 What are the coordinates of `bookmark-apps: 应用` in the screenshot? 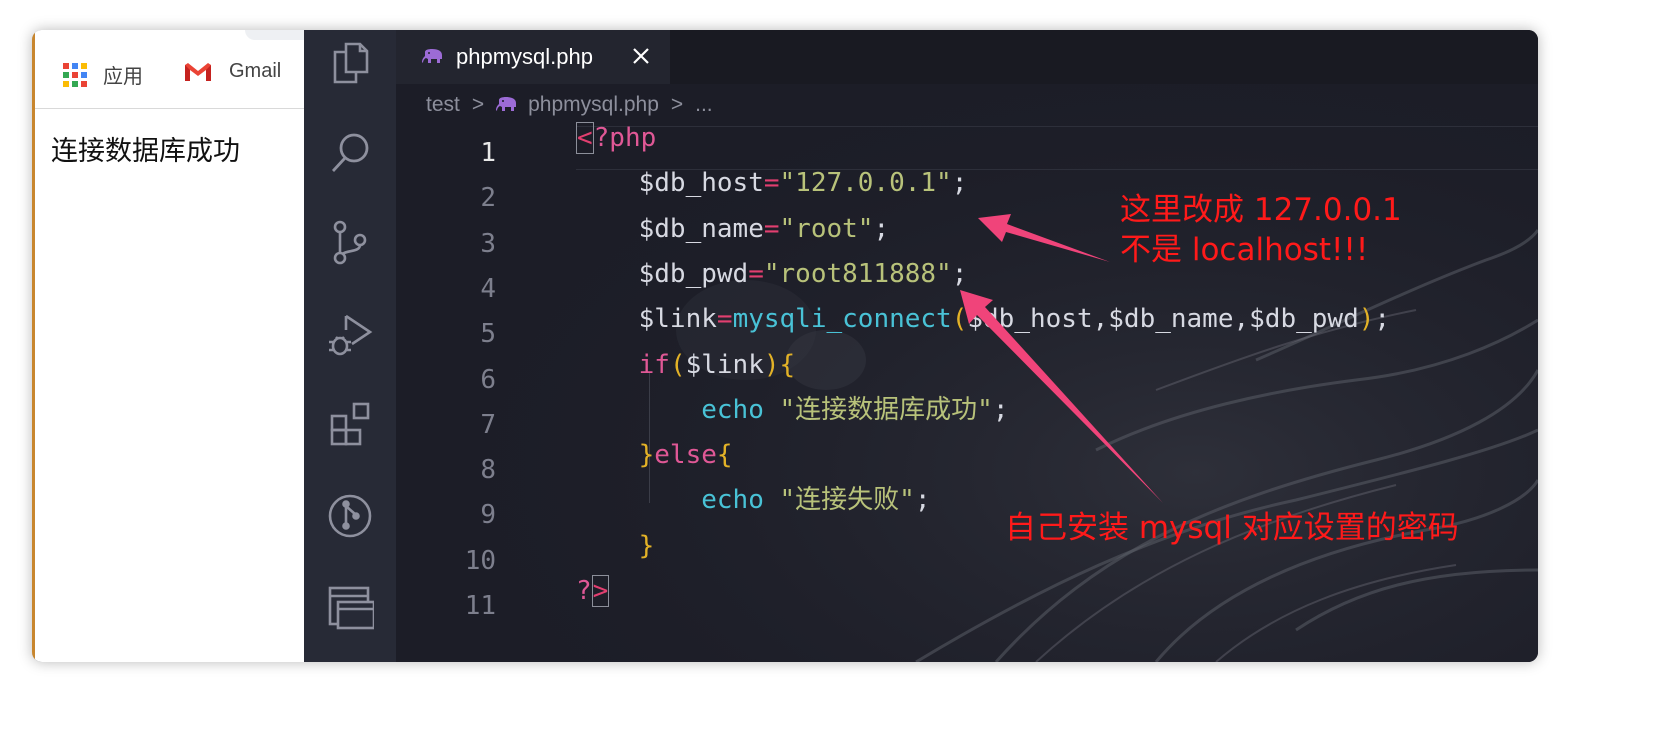 It's located at (103, 74).